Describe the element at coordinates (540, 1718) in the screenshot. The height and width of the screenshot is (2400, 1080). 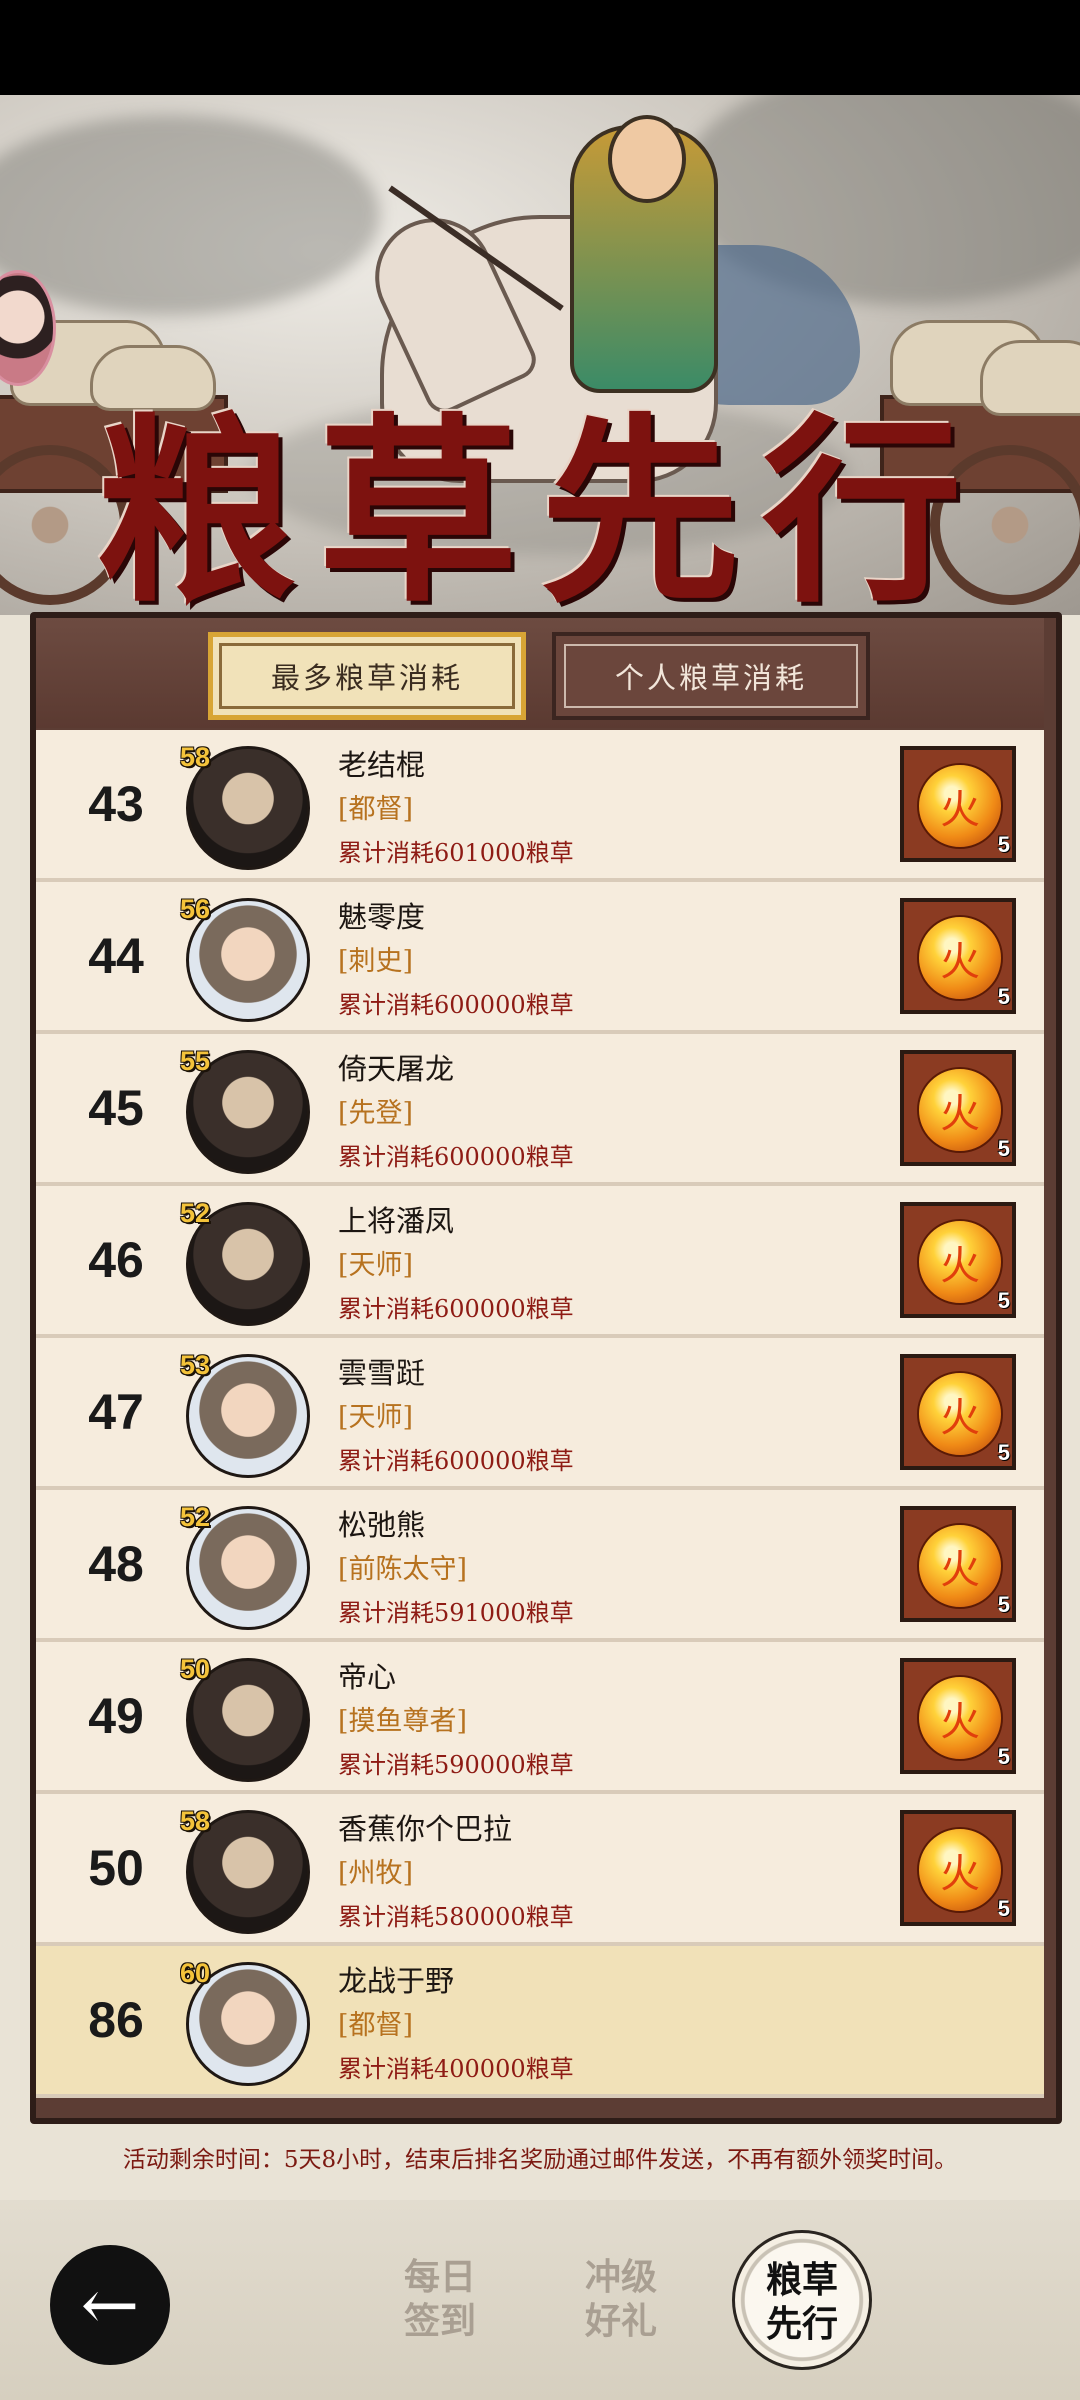
I see `ranking-row: 49 50 帝心 [摸鱼尊者] 累计消耗590000粮草 火5` at that location.